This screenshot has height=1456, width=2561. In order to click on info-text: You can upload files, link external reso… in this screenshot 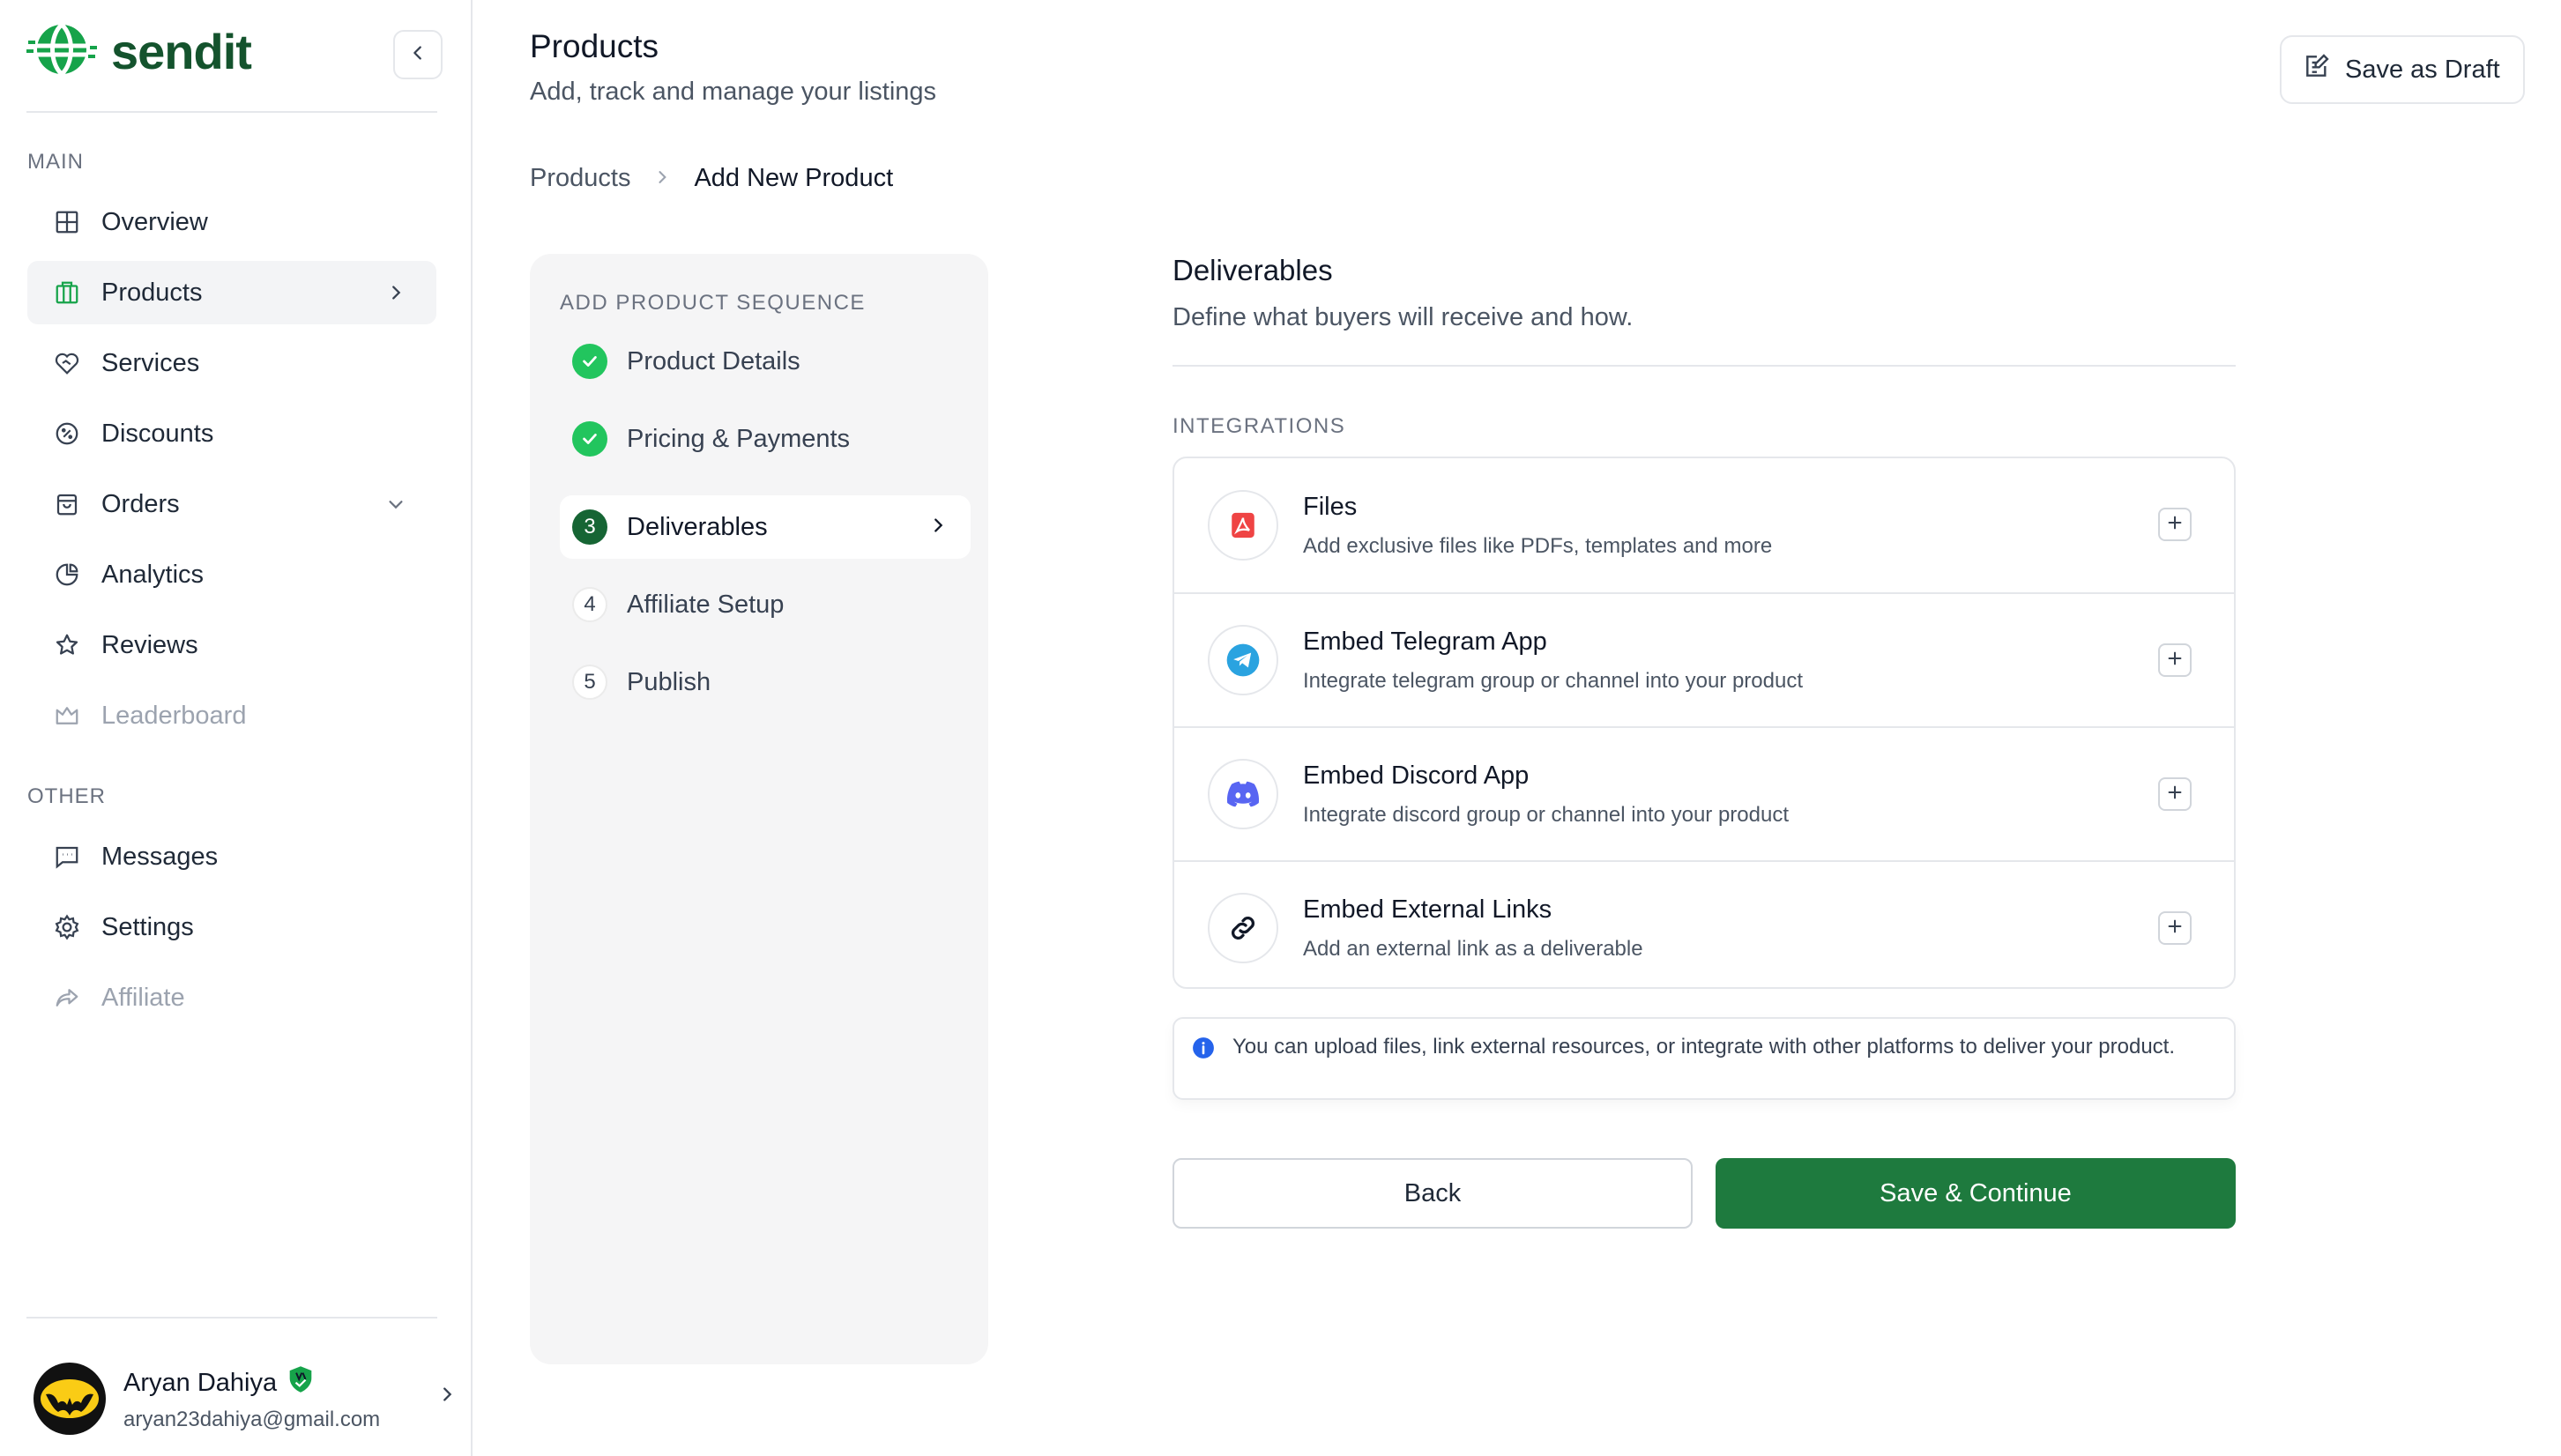, I will do `click(1704, 1047)`.